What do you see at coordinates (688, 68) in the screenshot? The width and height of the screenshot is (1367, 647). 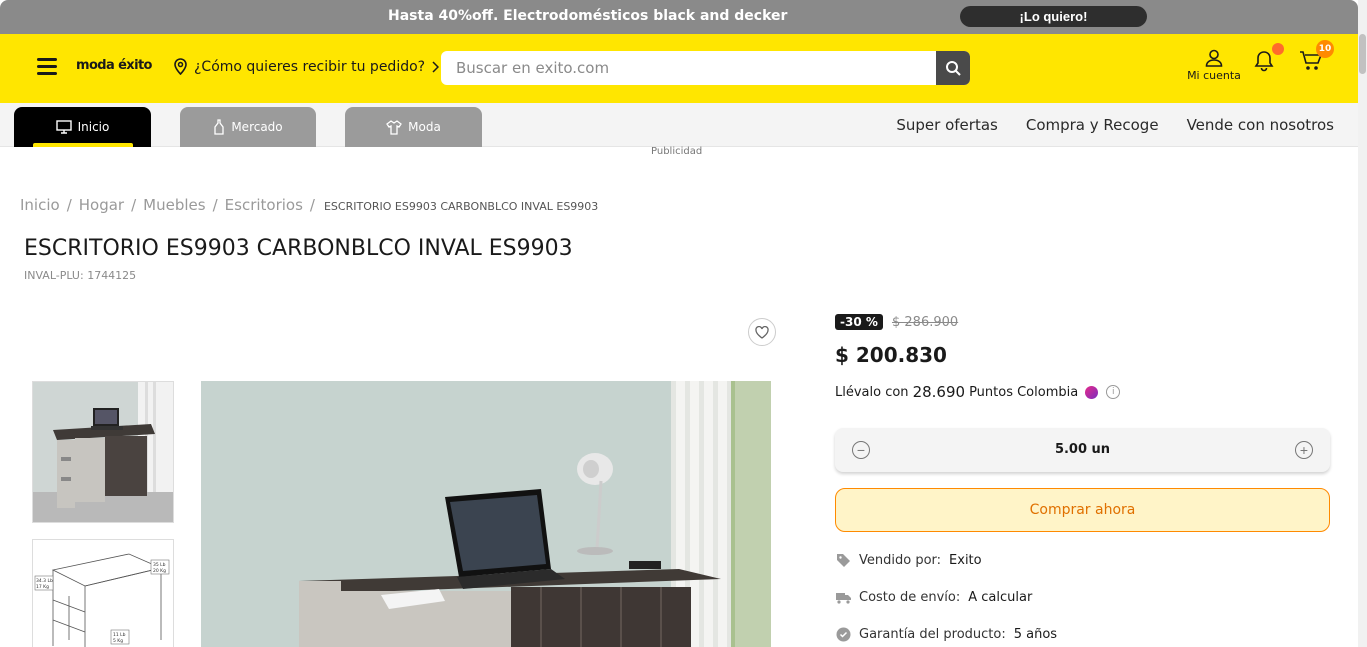 I see `search-input` at bounding box center [688, 68].